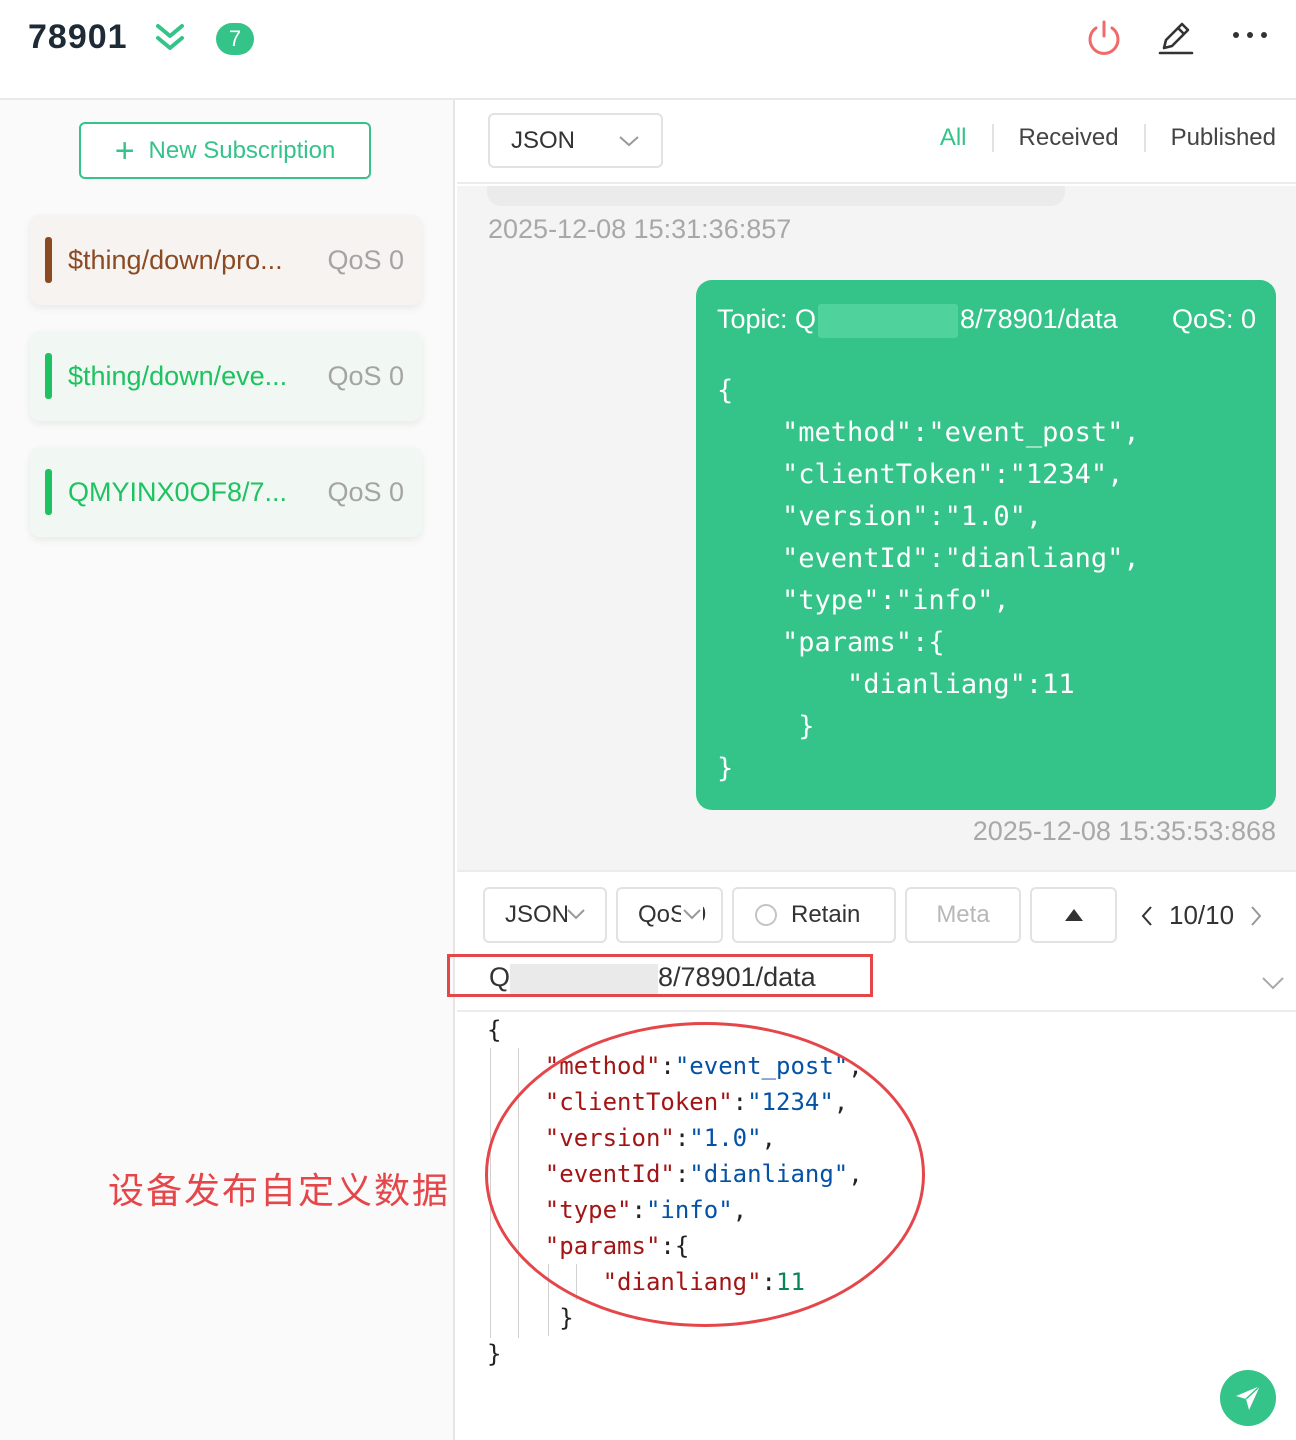 The image size is (1296, 1440). Describe the element at coordinates (953, 138) in the screenshot. I see `tab-all: All` at that location.